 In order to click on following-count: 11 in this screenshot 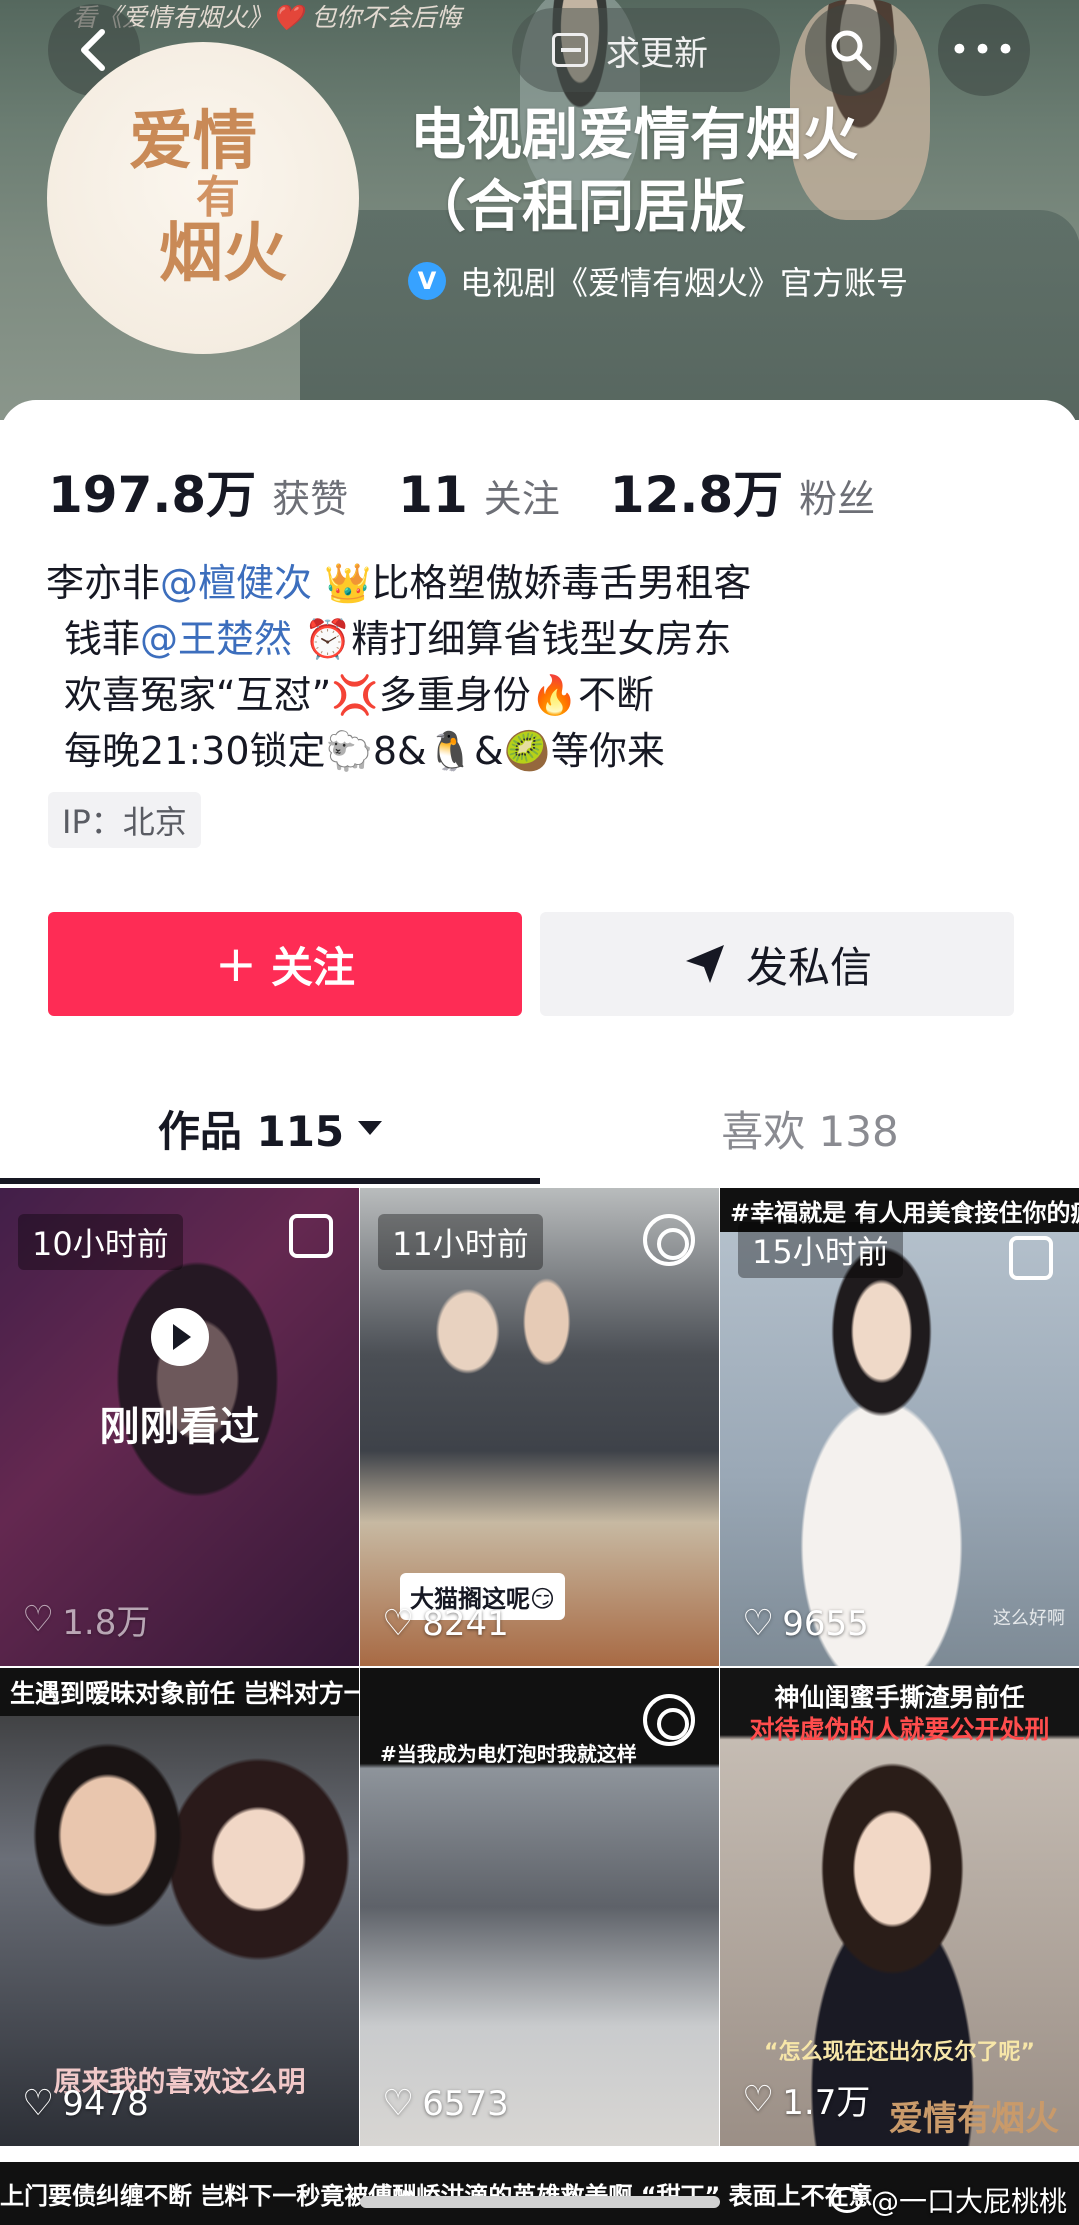, I will do `click(433, 495)`.